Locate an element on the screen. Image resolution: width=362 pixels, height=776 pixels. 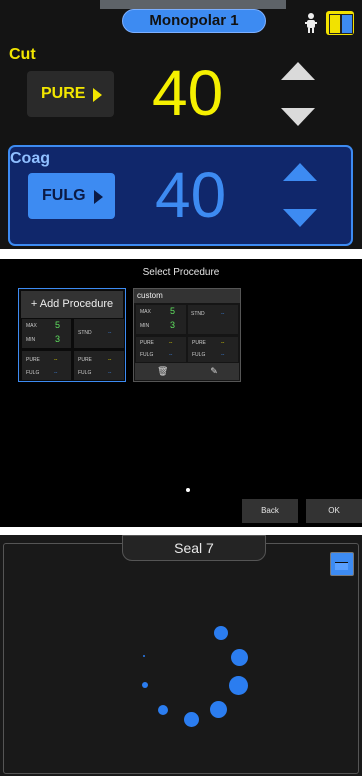
coag-value: 40 is located at coordinates (191, 195).